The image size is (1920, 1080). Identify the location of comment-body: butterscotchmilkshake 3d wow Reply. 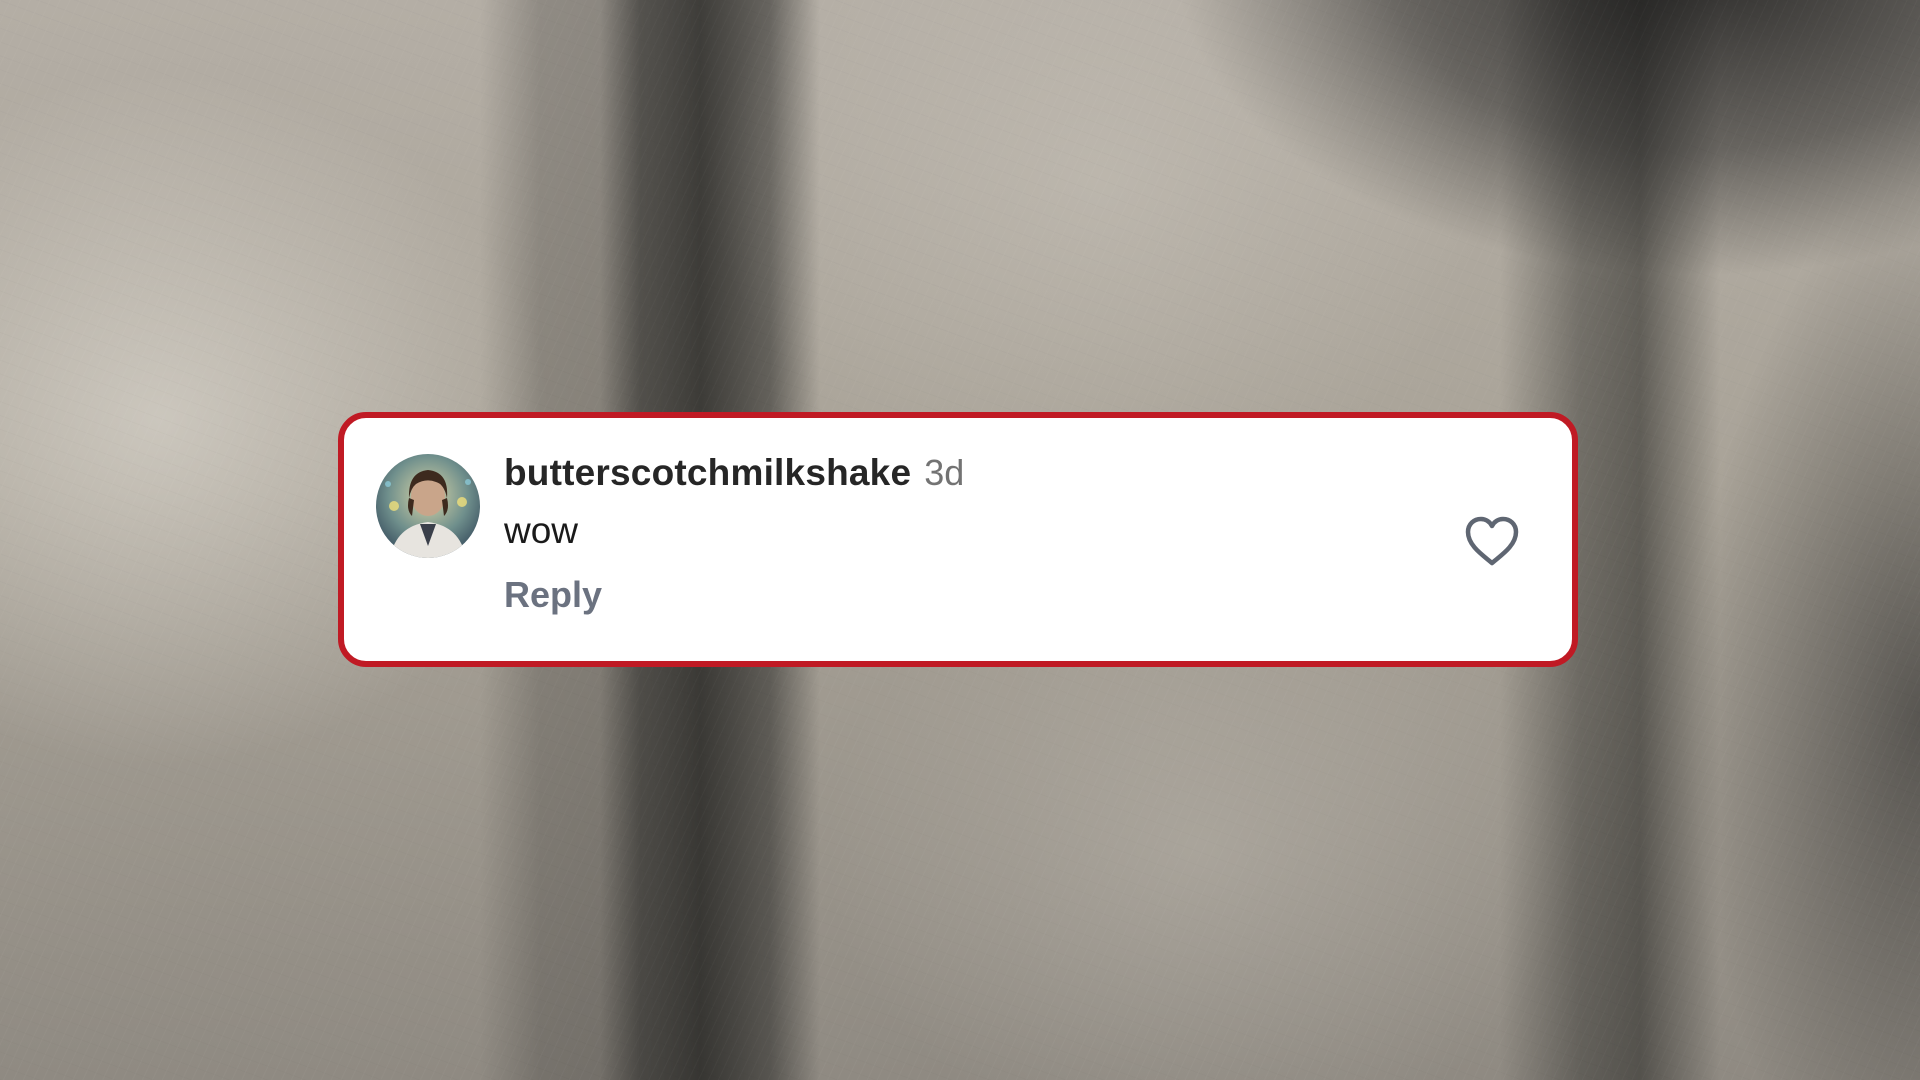
(963, 534).